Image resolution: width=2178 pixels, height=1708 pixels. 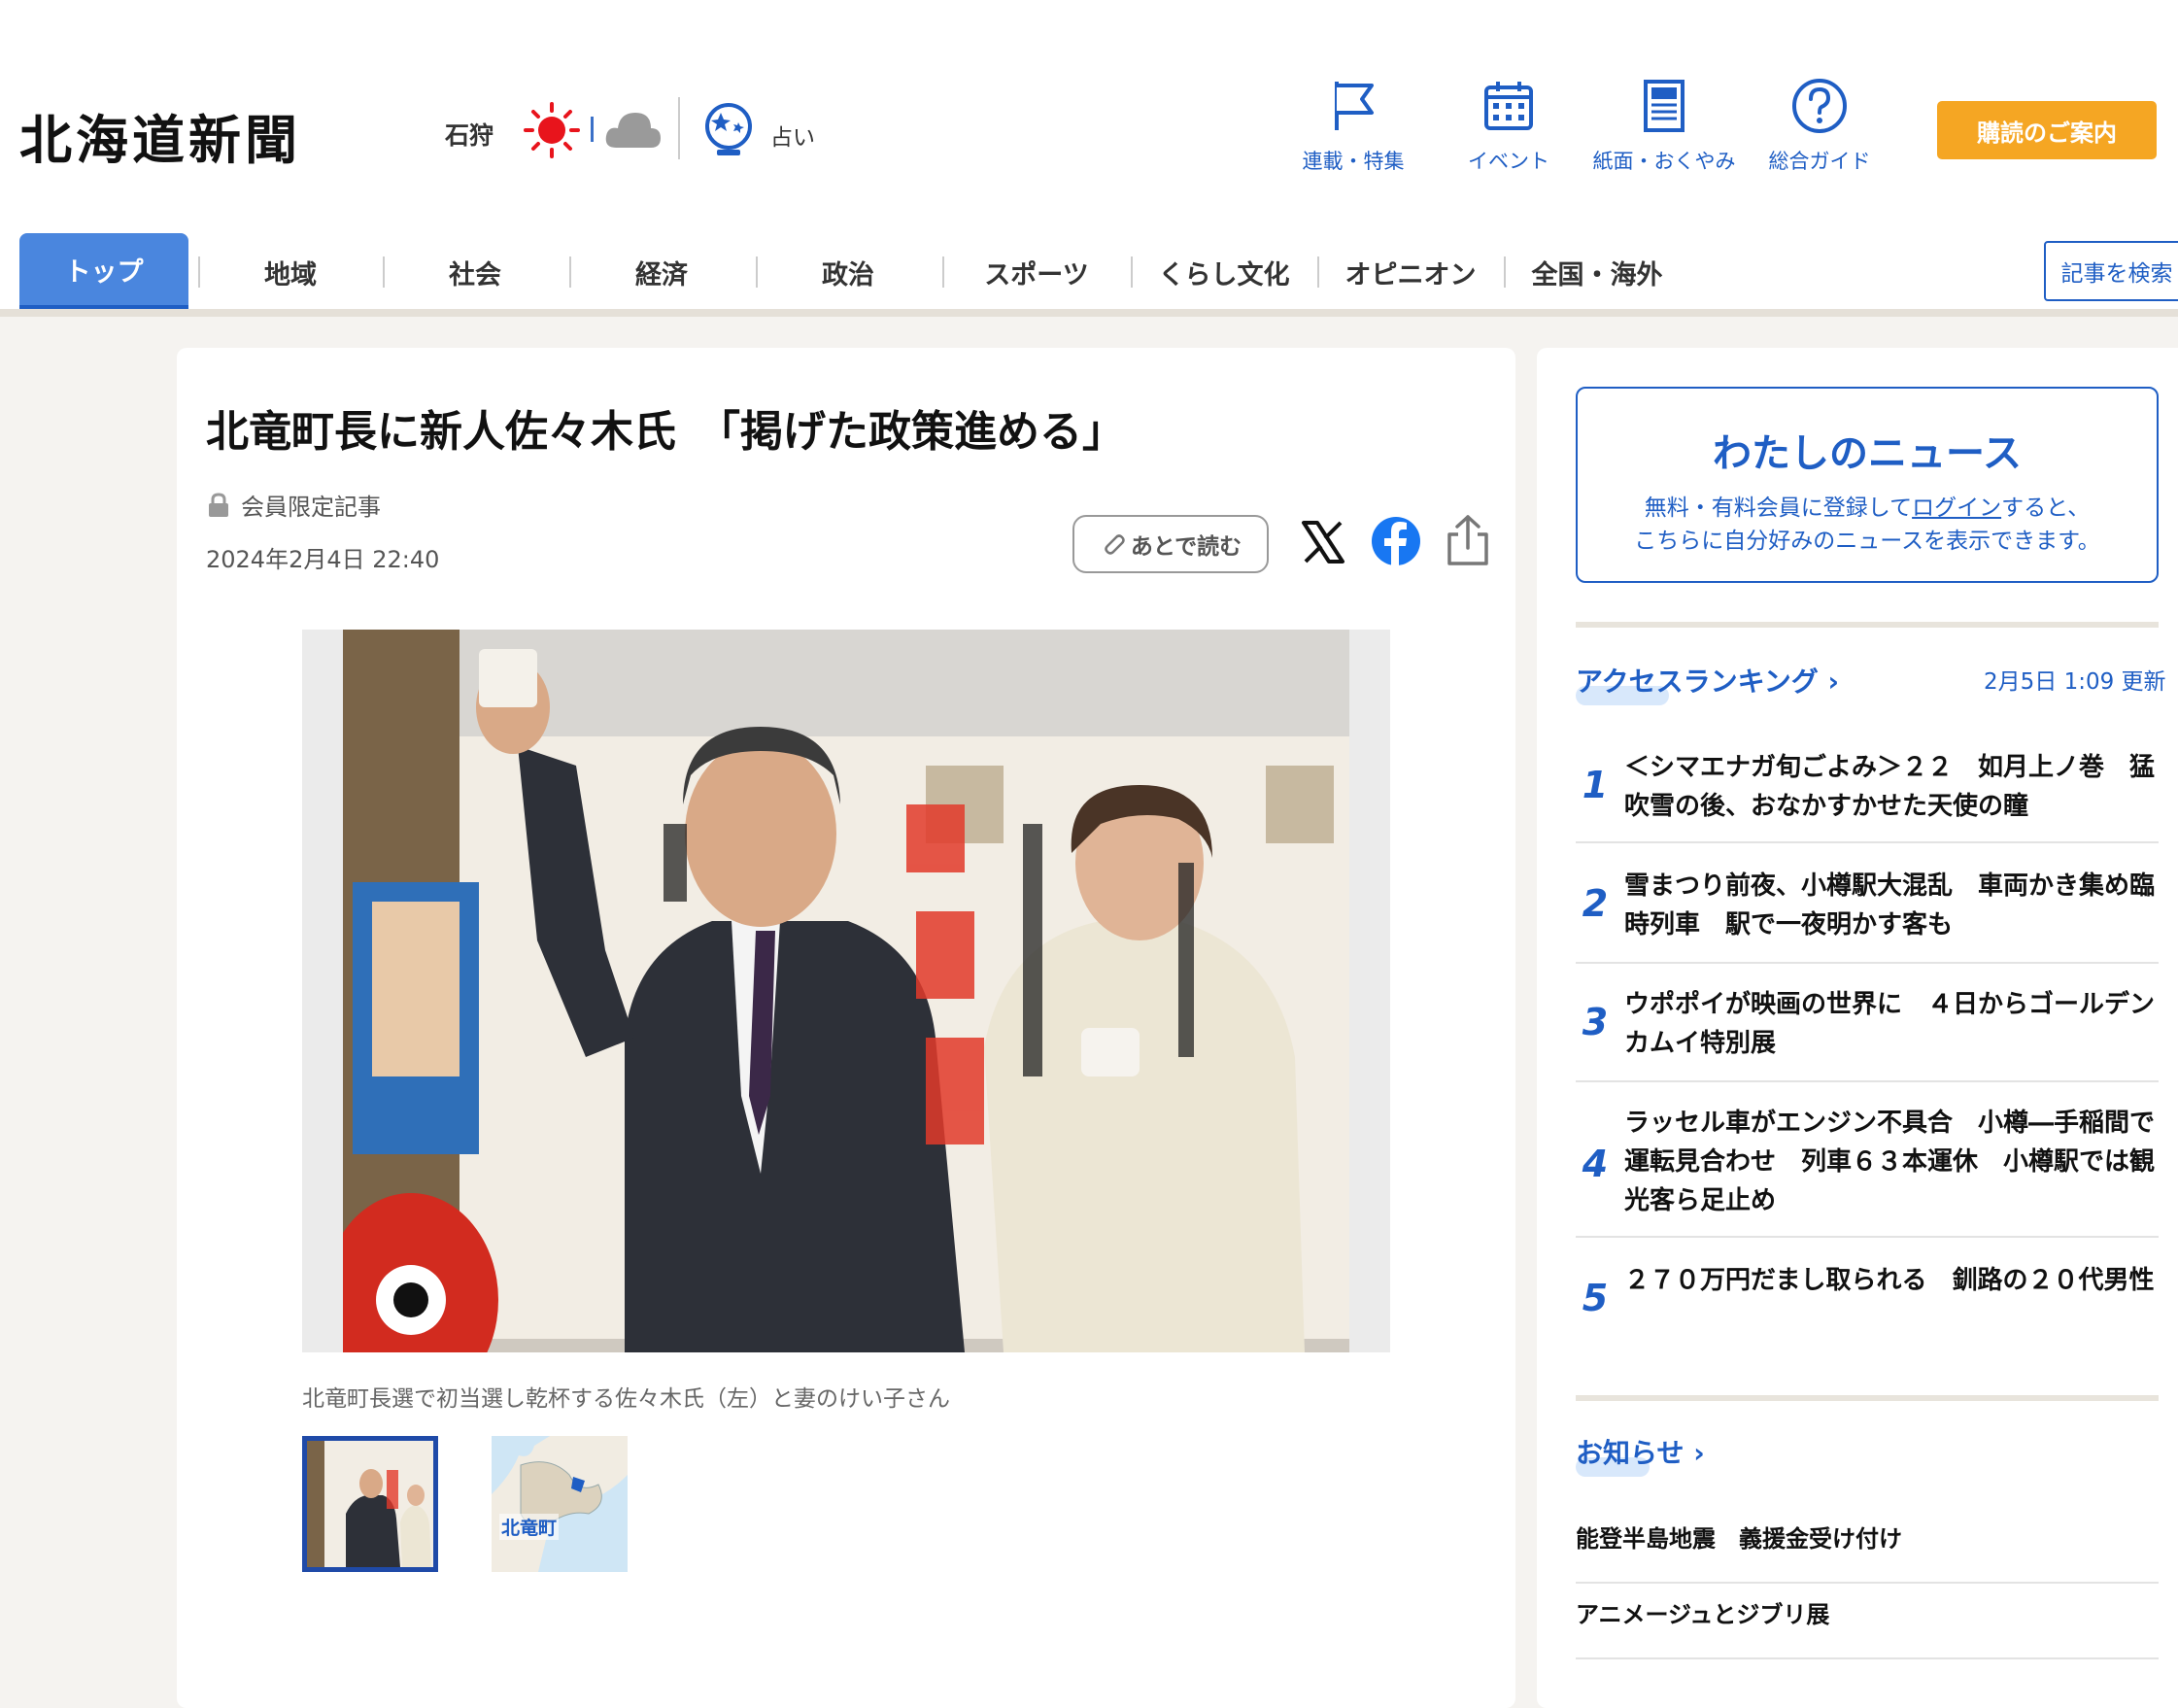 I want to click on hokkaido-map-image, so click(x=560, y=1504).